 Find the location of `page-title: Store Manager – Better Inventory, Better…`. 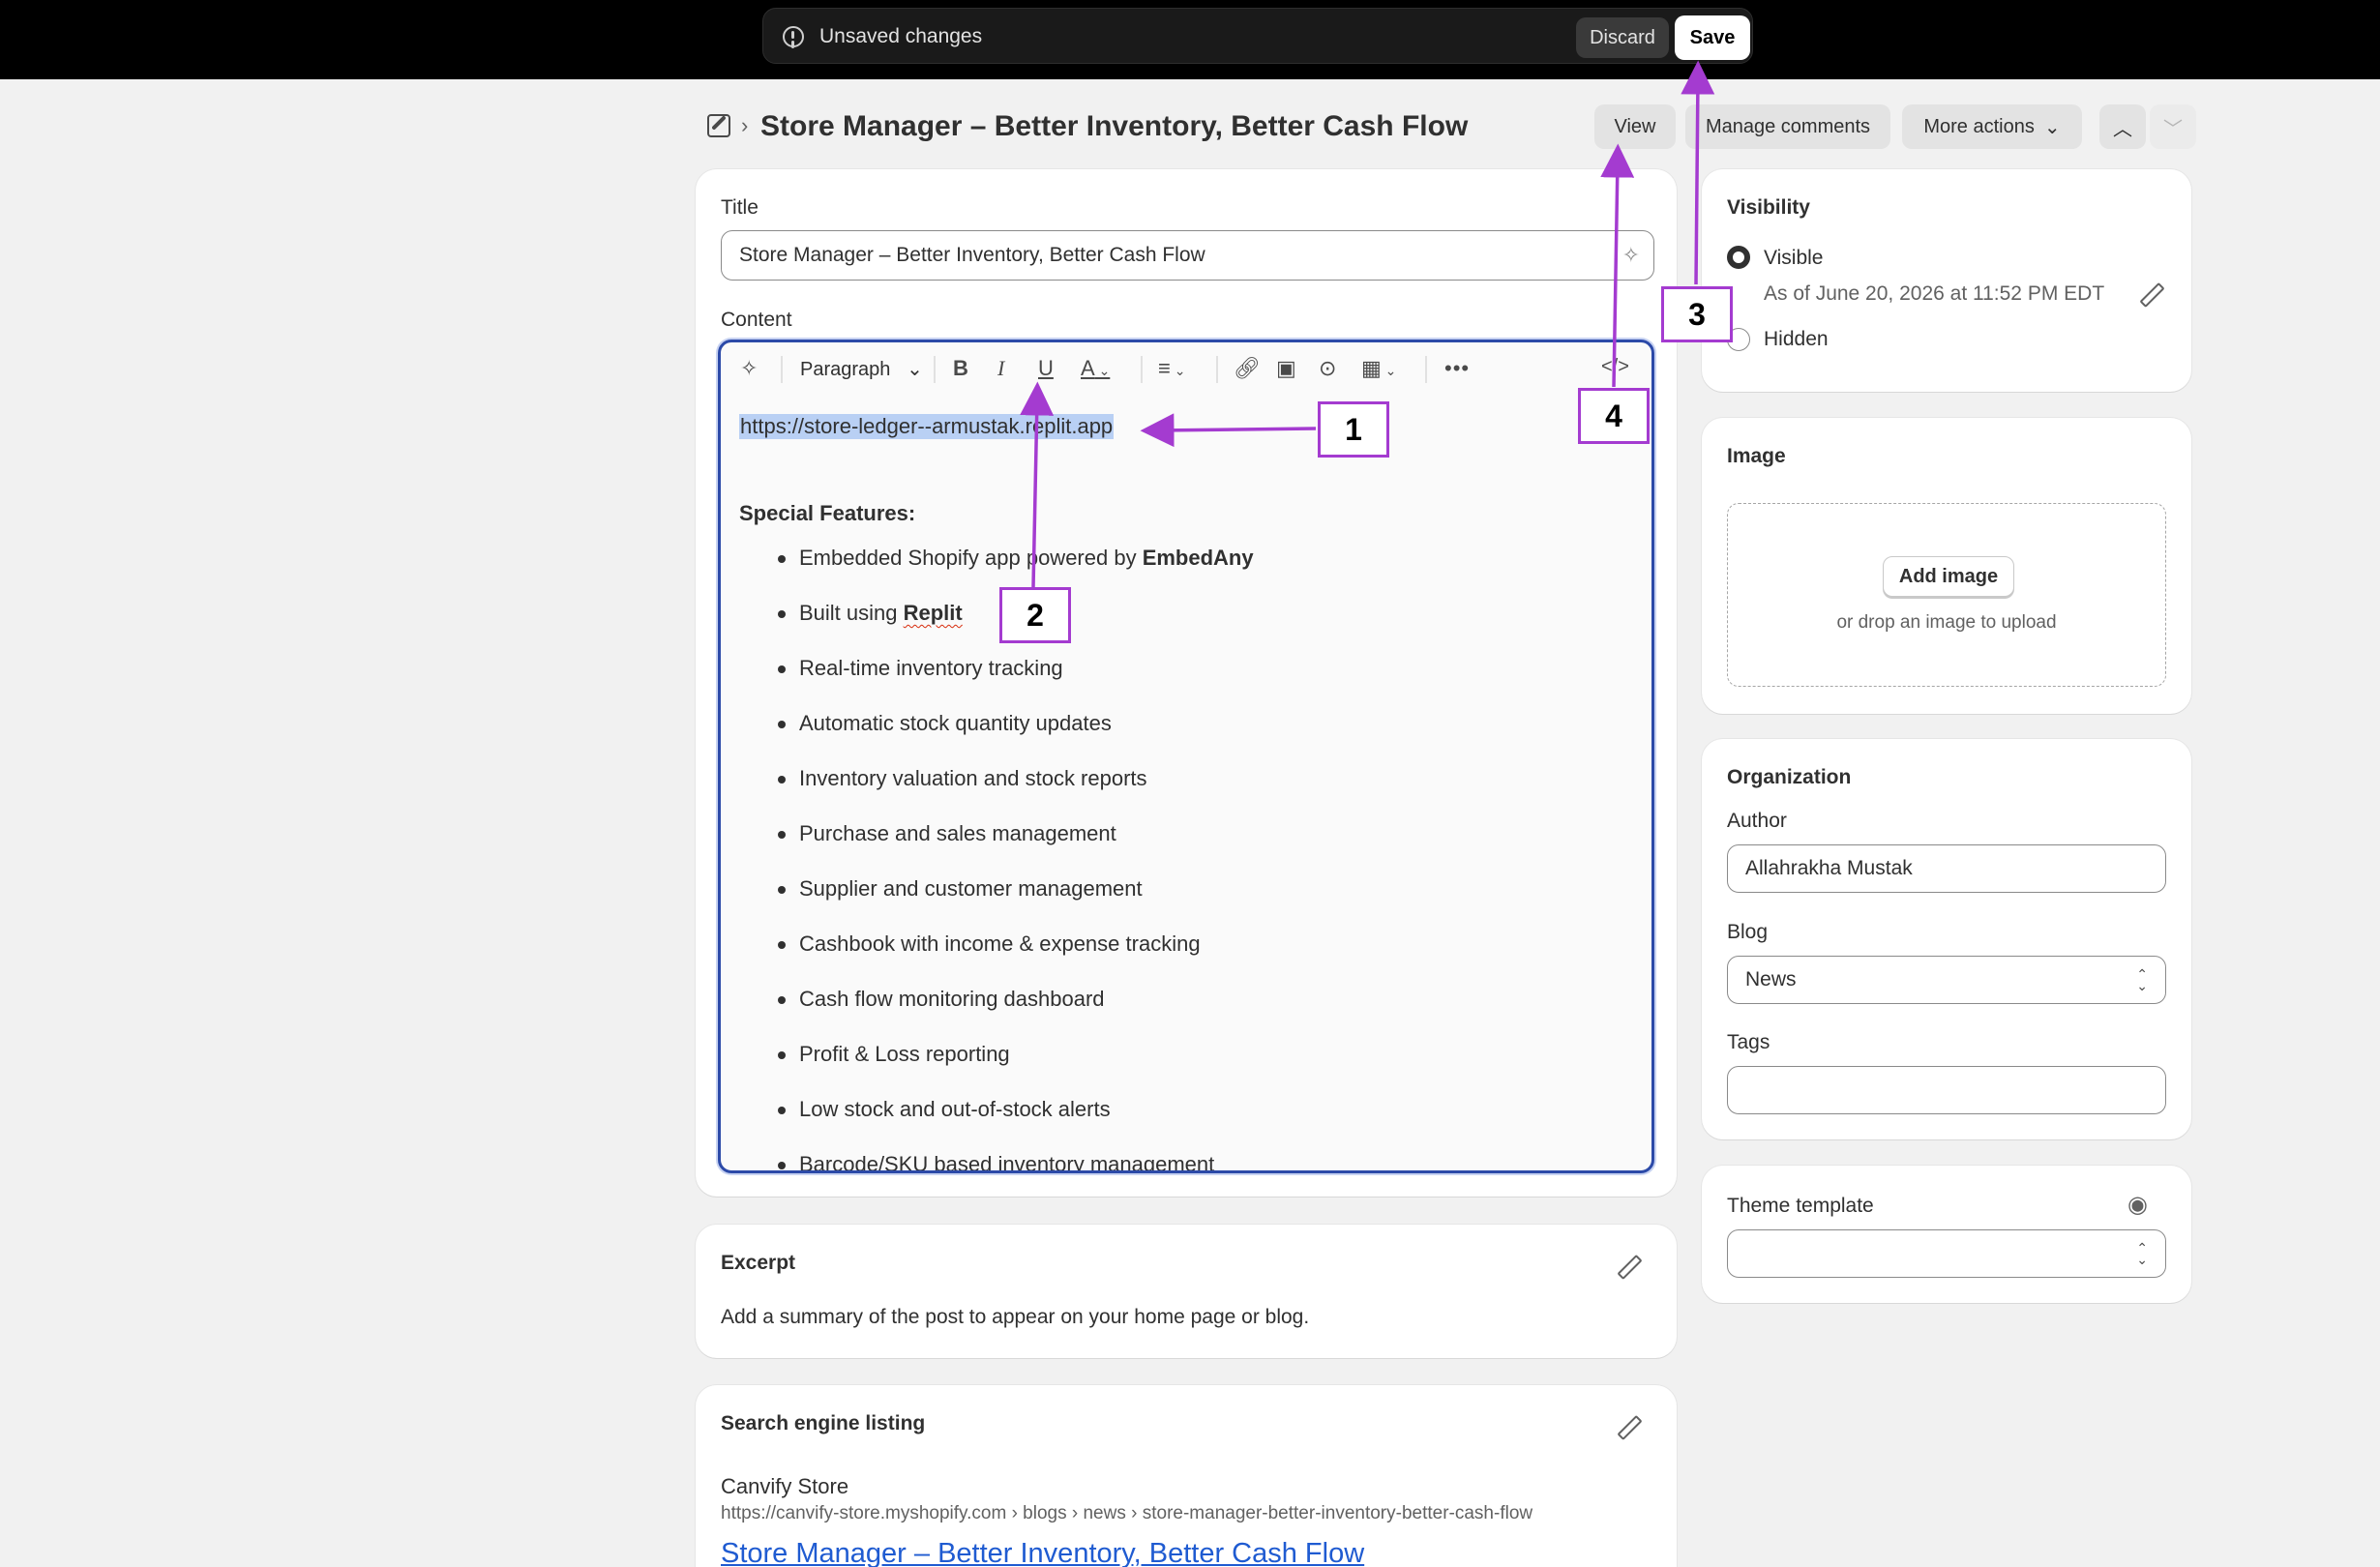

page-title: Store Manager – Better Inventory, Better… is located at coordinates (1114, 126).